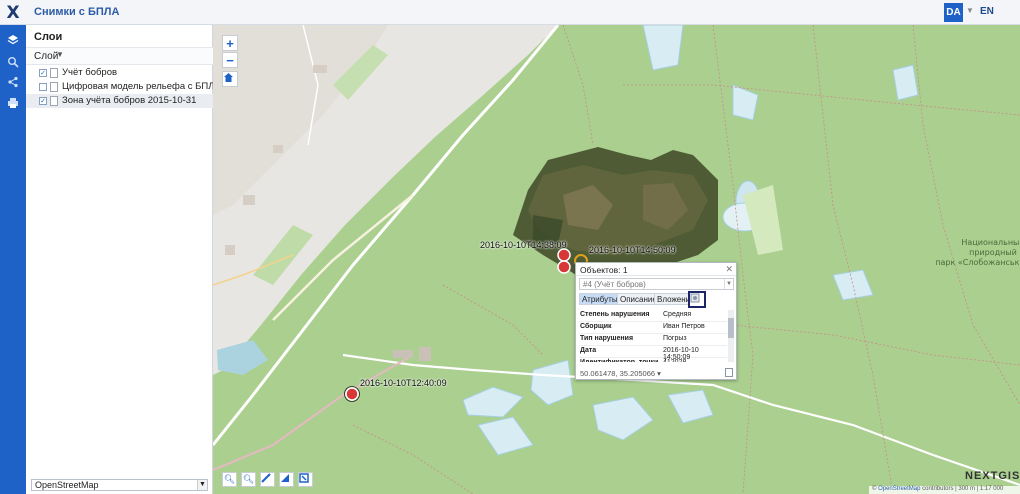  I want to click on highlighted-tab-icon, so click(697, 299).